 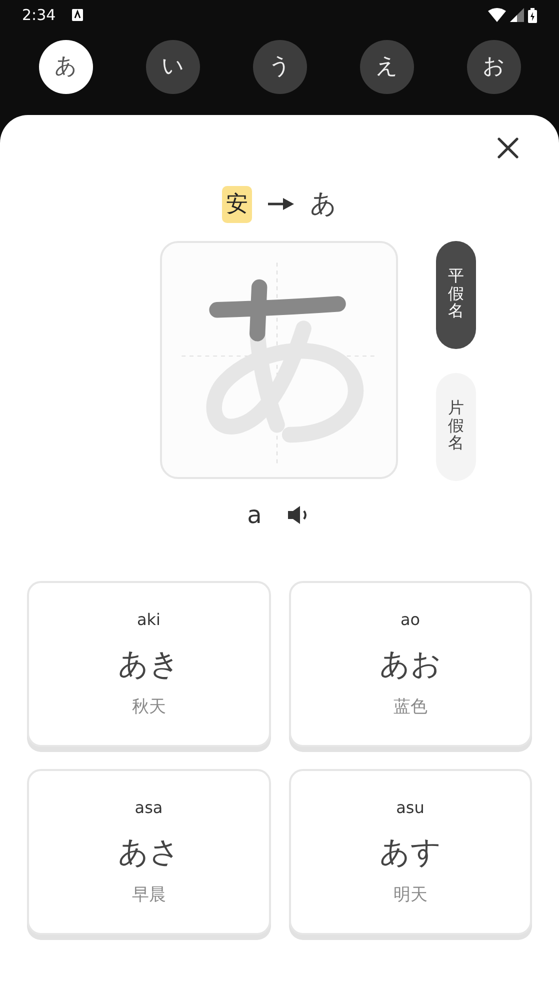 What do you see at coordinates (497, 15) in the screenshot?
I see `wifi-icon` at bounding box center [497, 15].